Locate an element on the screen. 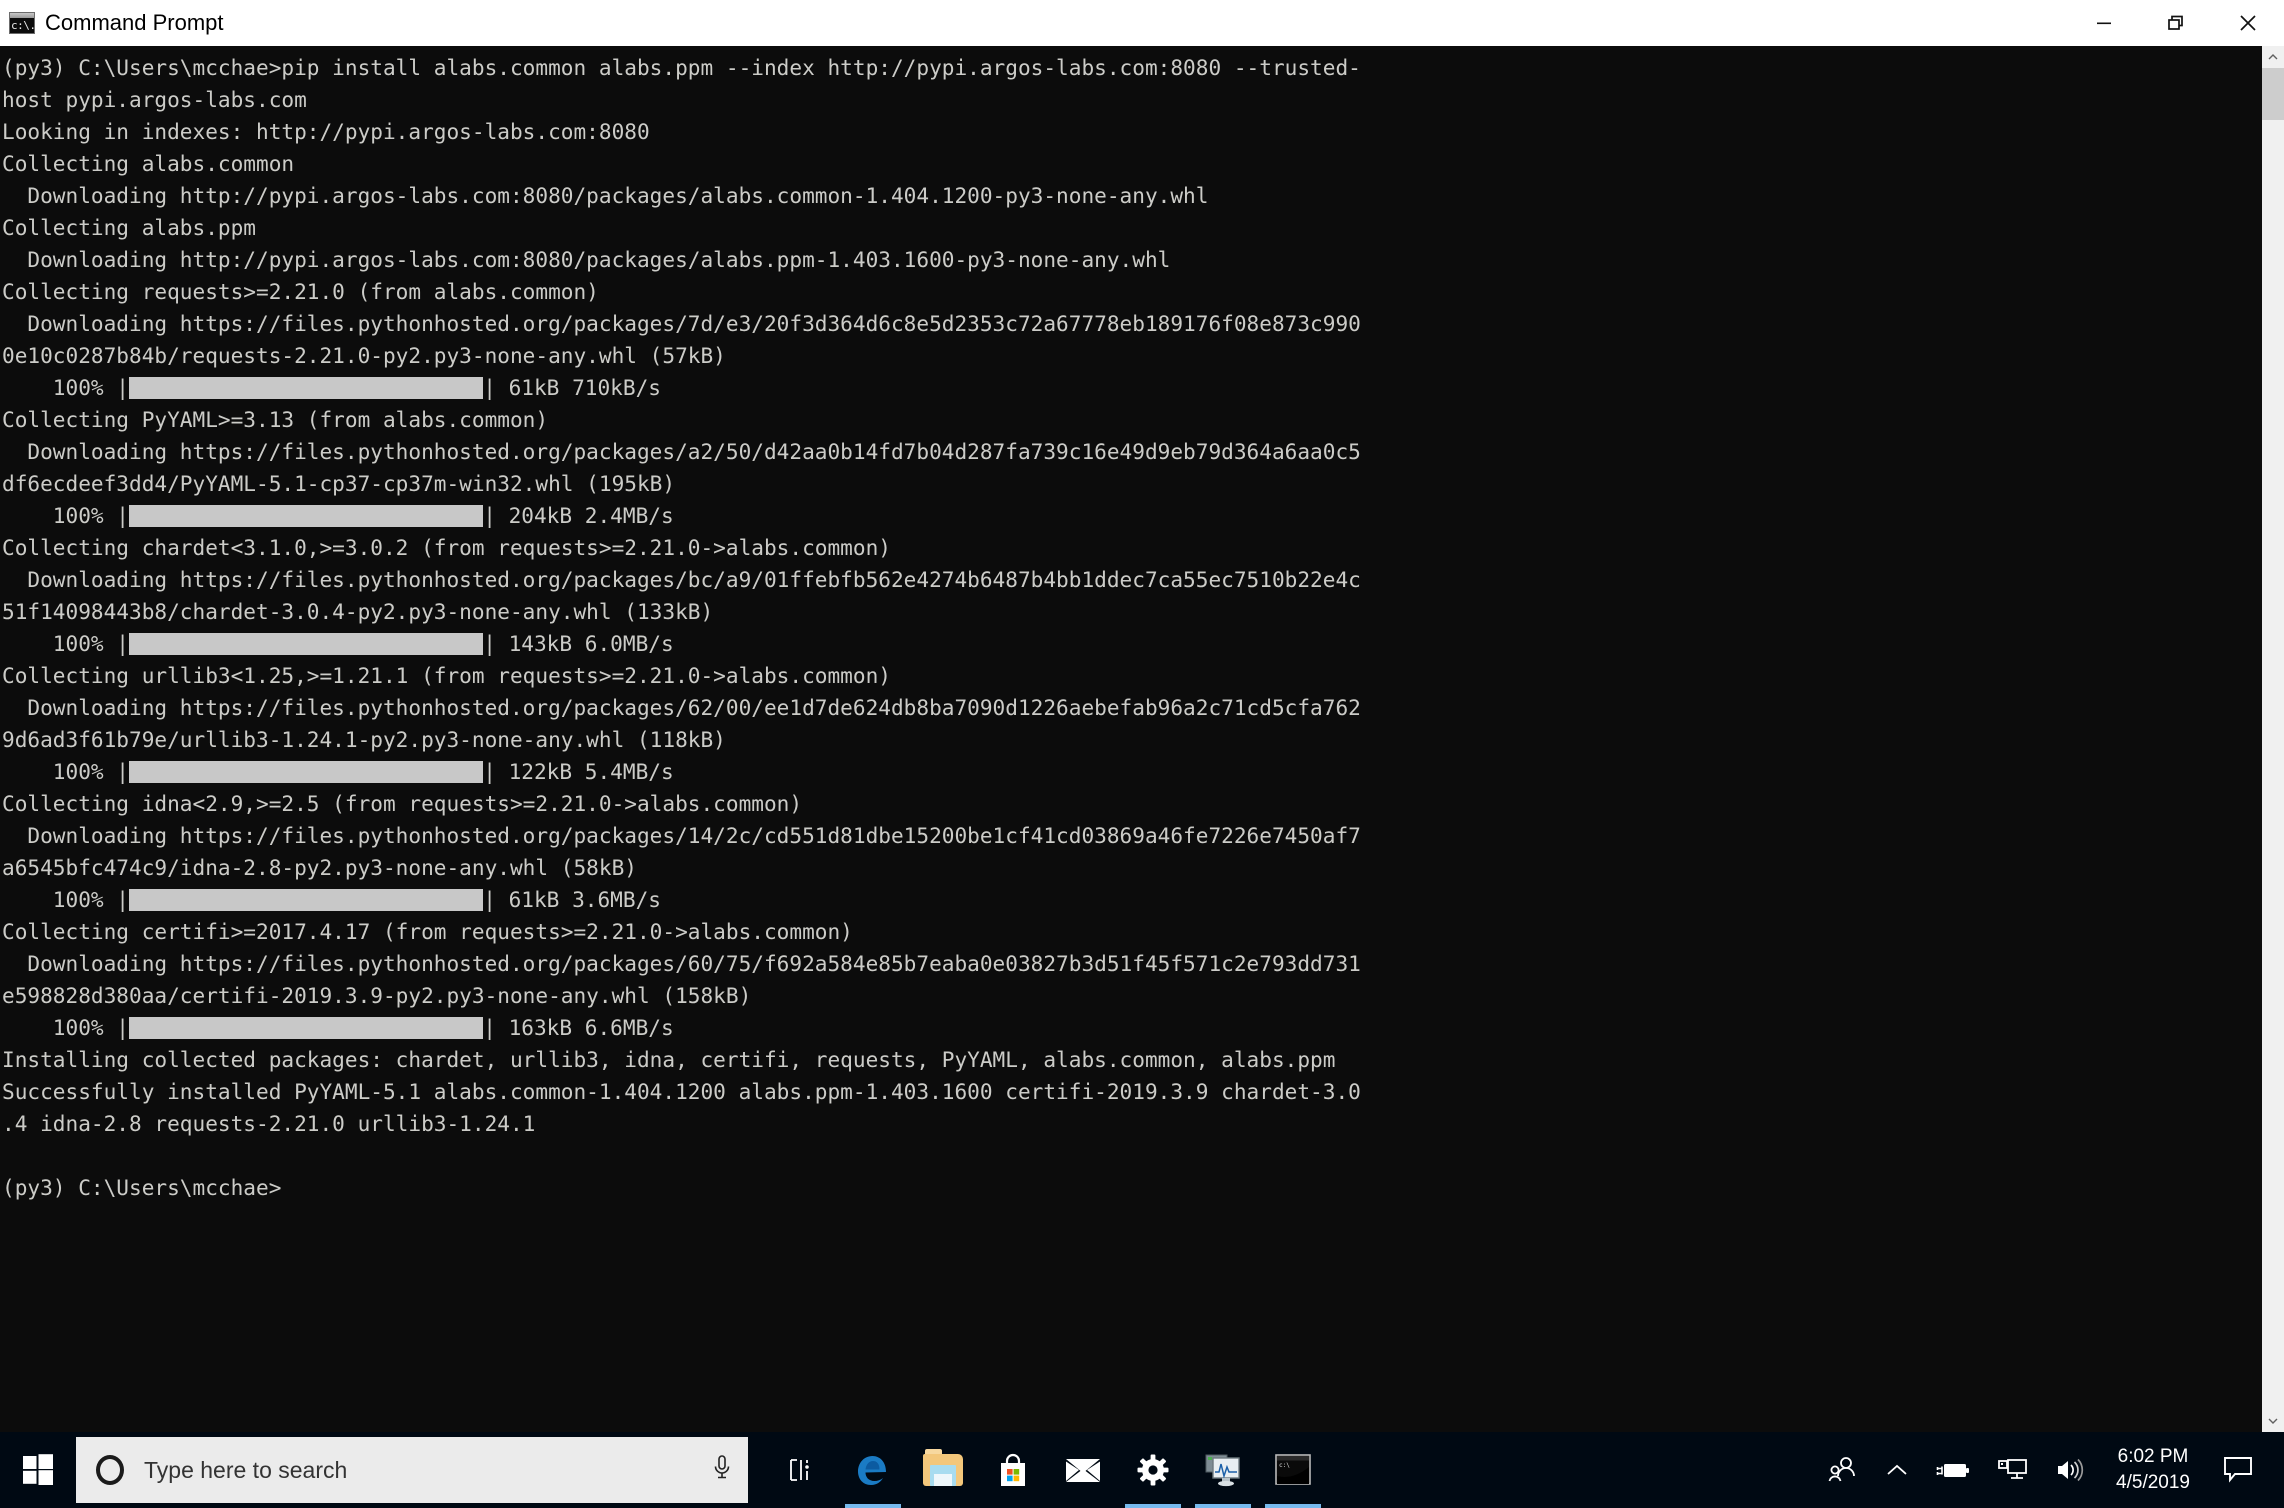  minimize-icon is located at coordinates (2104, 23).